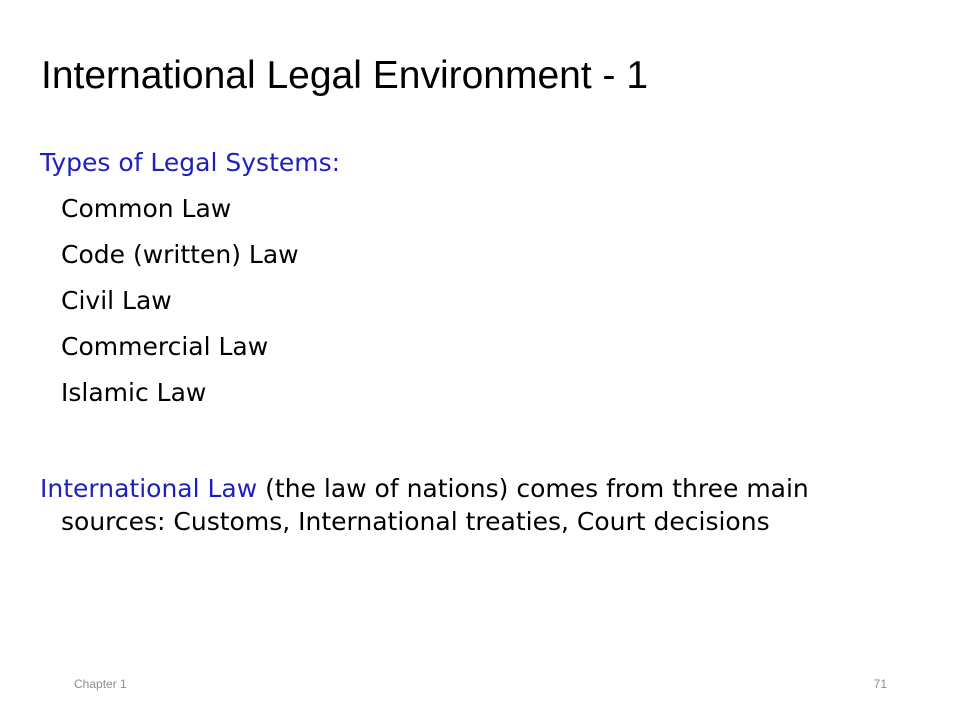 This screenshot has width=960, height=720. What do you see at coordinates (149, 488) in the screenshot?
I see `international-law-term: International Law` at bounding box center [149, 488].